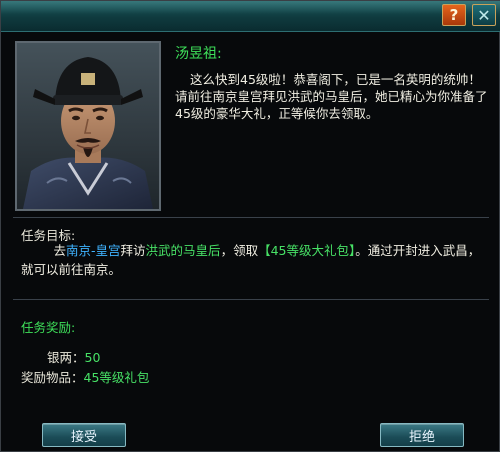 This screenshot has width=500, height=452. Describe the element at coordinates (60, 250) in the screenshot. I see `goal-prefix: 去` at that location.